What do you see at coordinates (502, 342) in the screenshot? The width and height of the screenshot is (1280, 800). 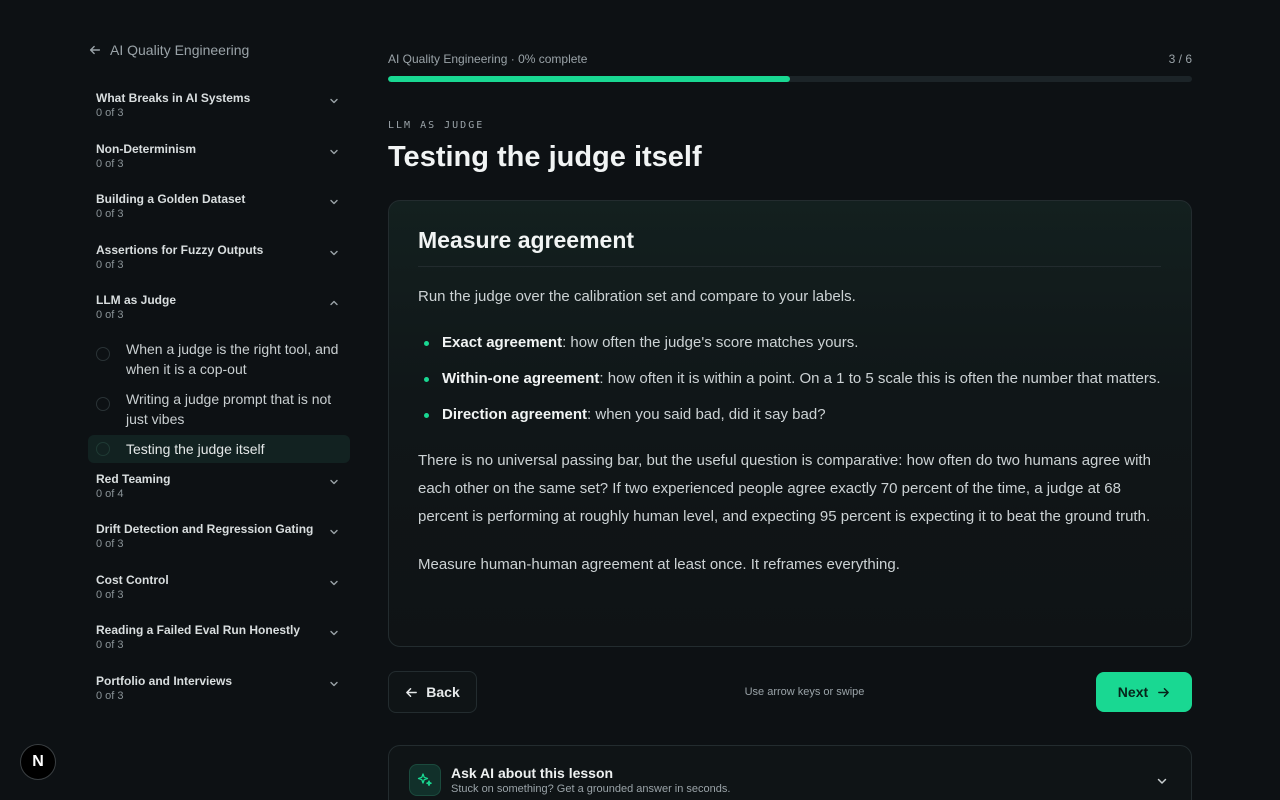 I see `list-term: Exact agreement` at bounding box center [502, 342].